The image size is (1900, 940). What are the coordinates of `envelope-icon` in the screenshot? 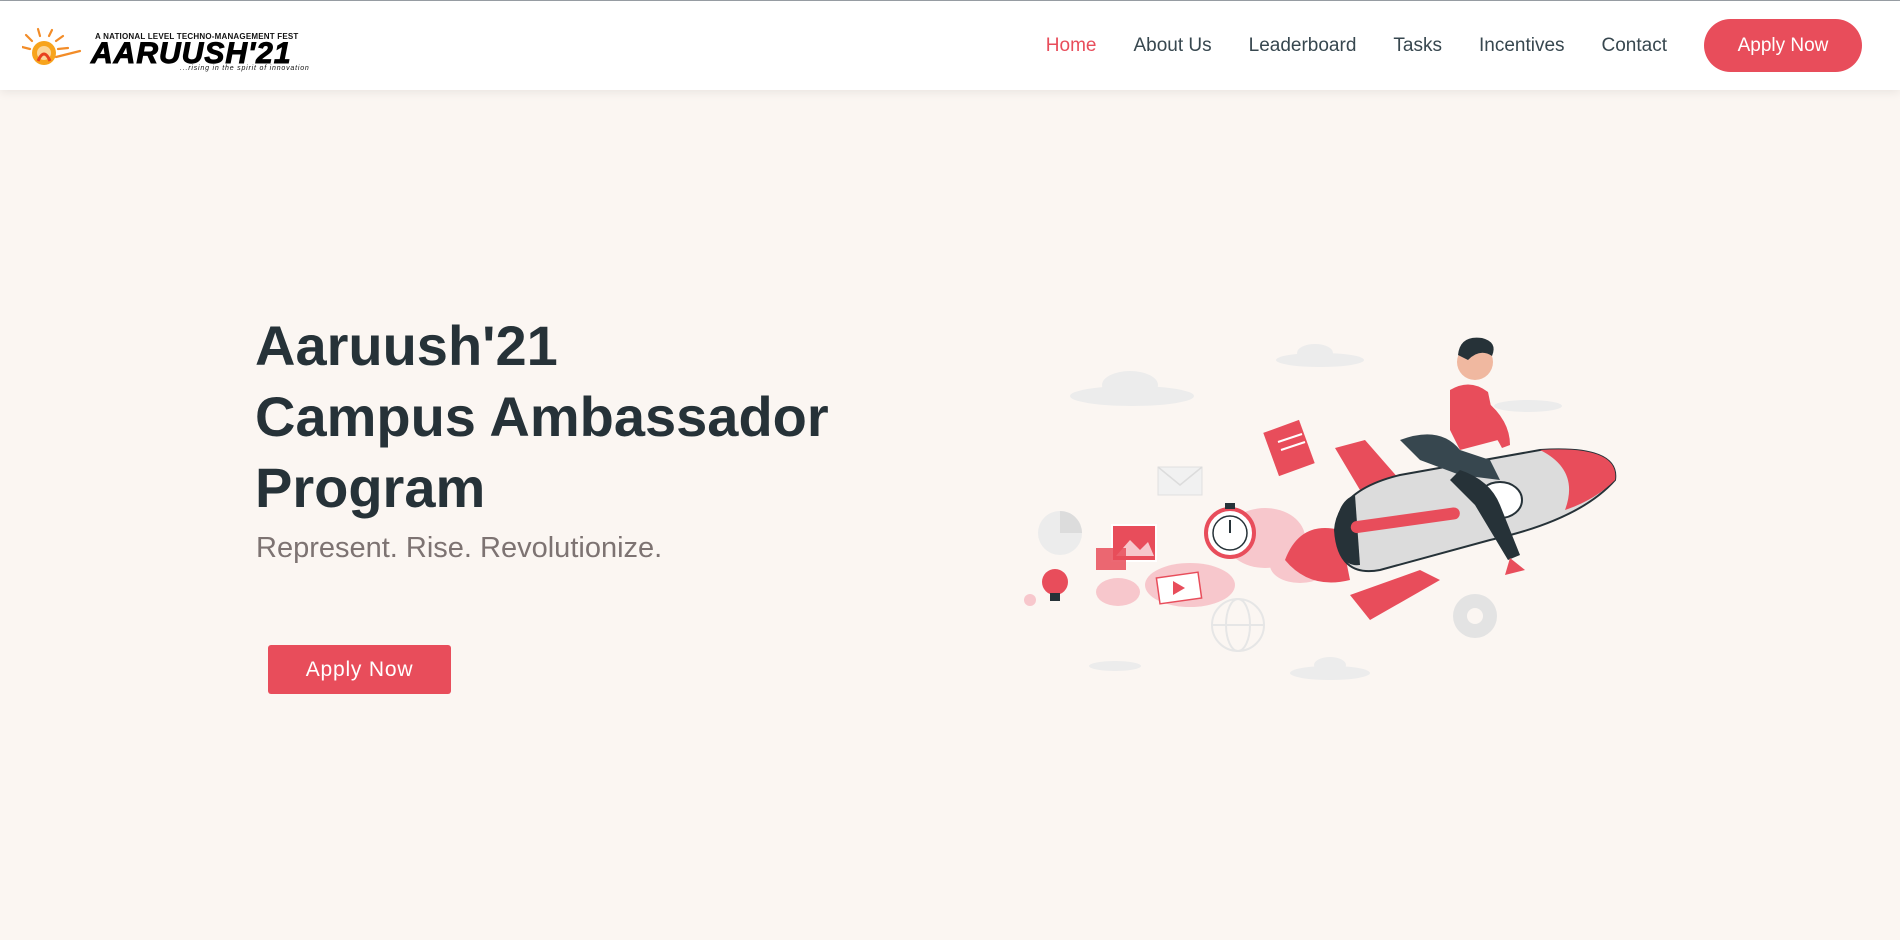 It's located at (1180, 481).